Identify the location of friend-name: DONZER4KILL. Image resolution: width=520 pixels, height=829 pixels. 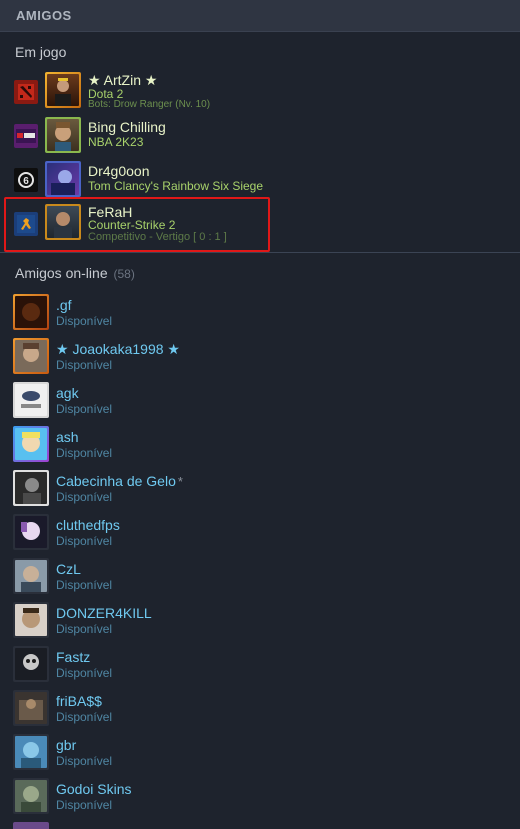
(104, 613).